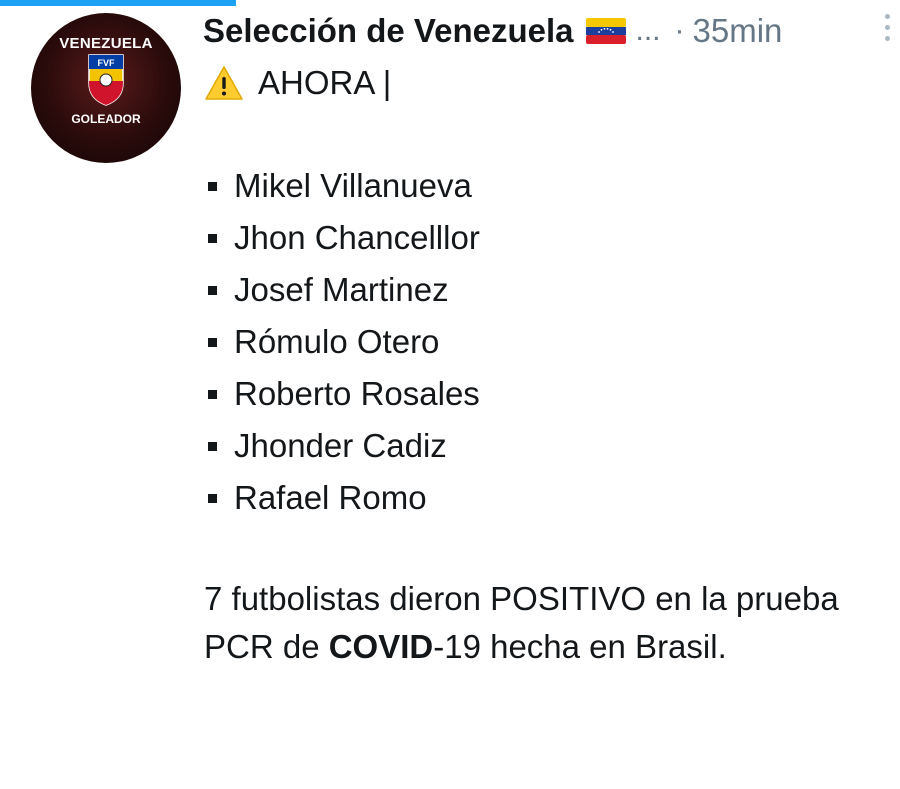 Image resolution: width=900 pixels, height=789 pixels. Describe the element at coordinates (353, 185) in the screenshot. I see `player-name: Mikel Villanueva` at that location.